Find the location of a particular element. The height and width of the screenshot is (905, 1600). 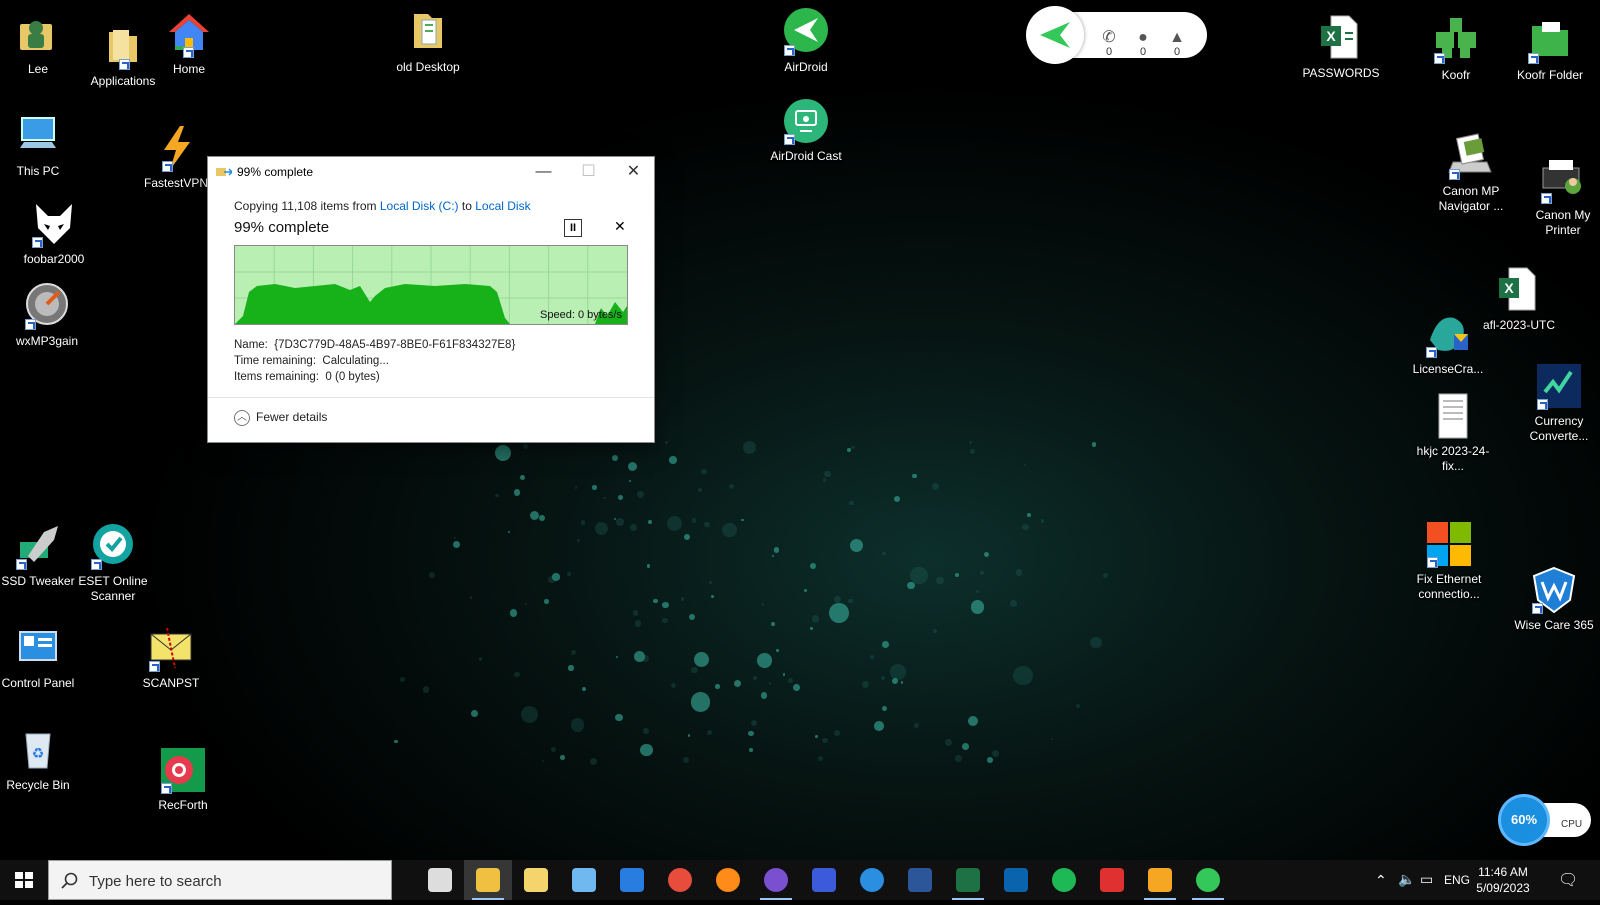

copy-files-icon is located at coordinates (224, 172).